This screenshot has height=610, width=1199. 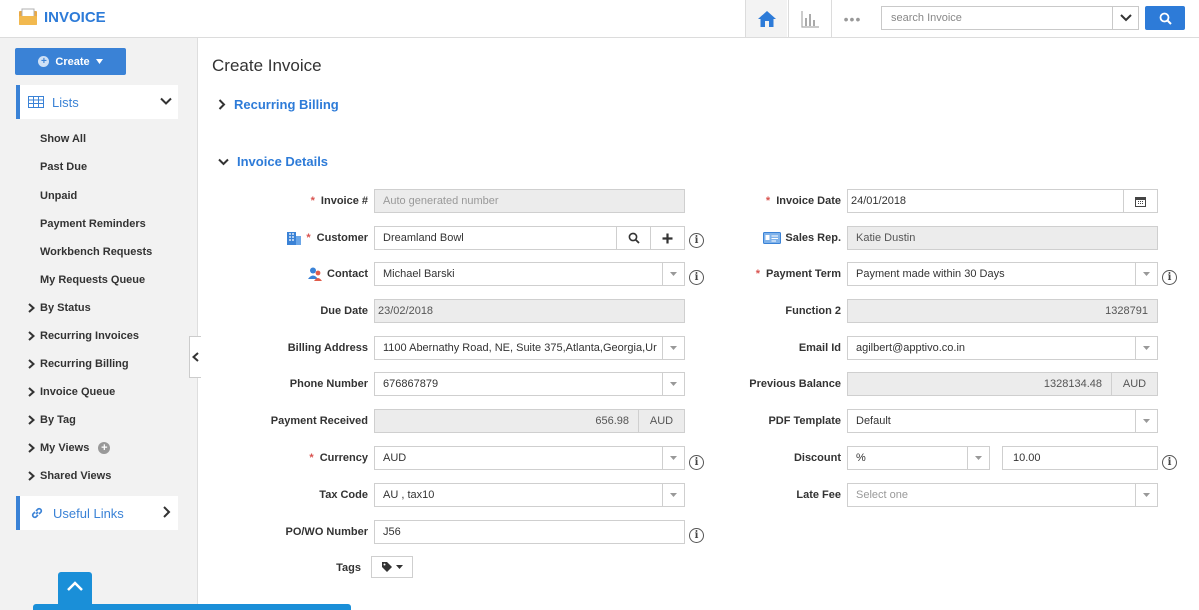 I want to click on section-title: Recurring Billing, so click(x=286, y=104).